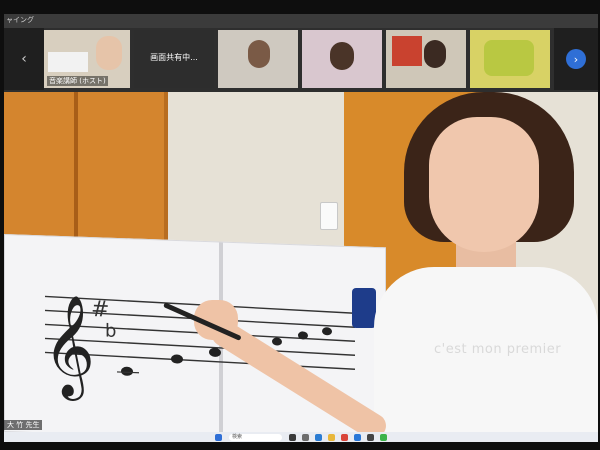  What do you see at coordinates (484, 184) in the screenshot?
I see `speaker-face` at bounding box center [484, 184].